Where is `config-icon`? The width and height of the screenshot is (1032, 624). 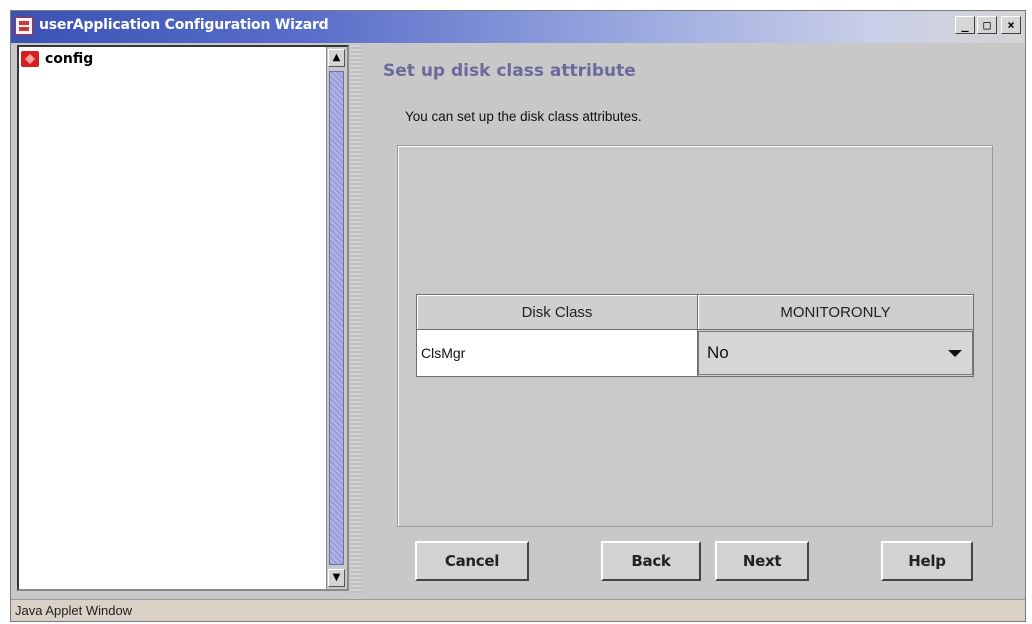 config-icon is located at coordinates (30, 59).